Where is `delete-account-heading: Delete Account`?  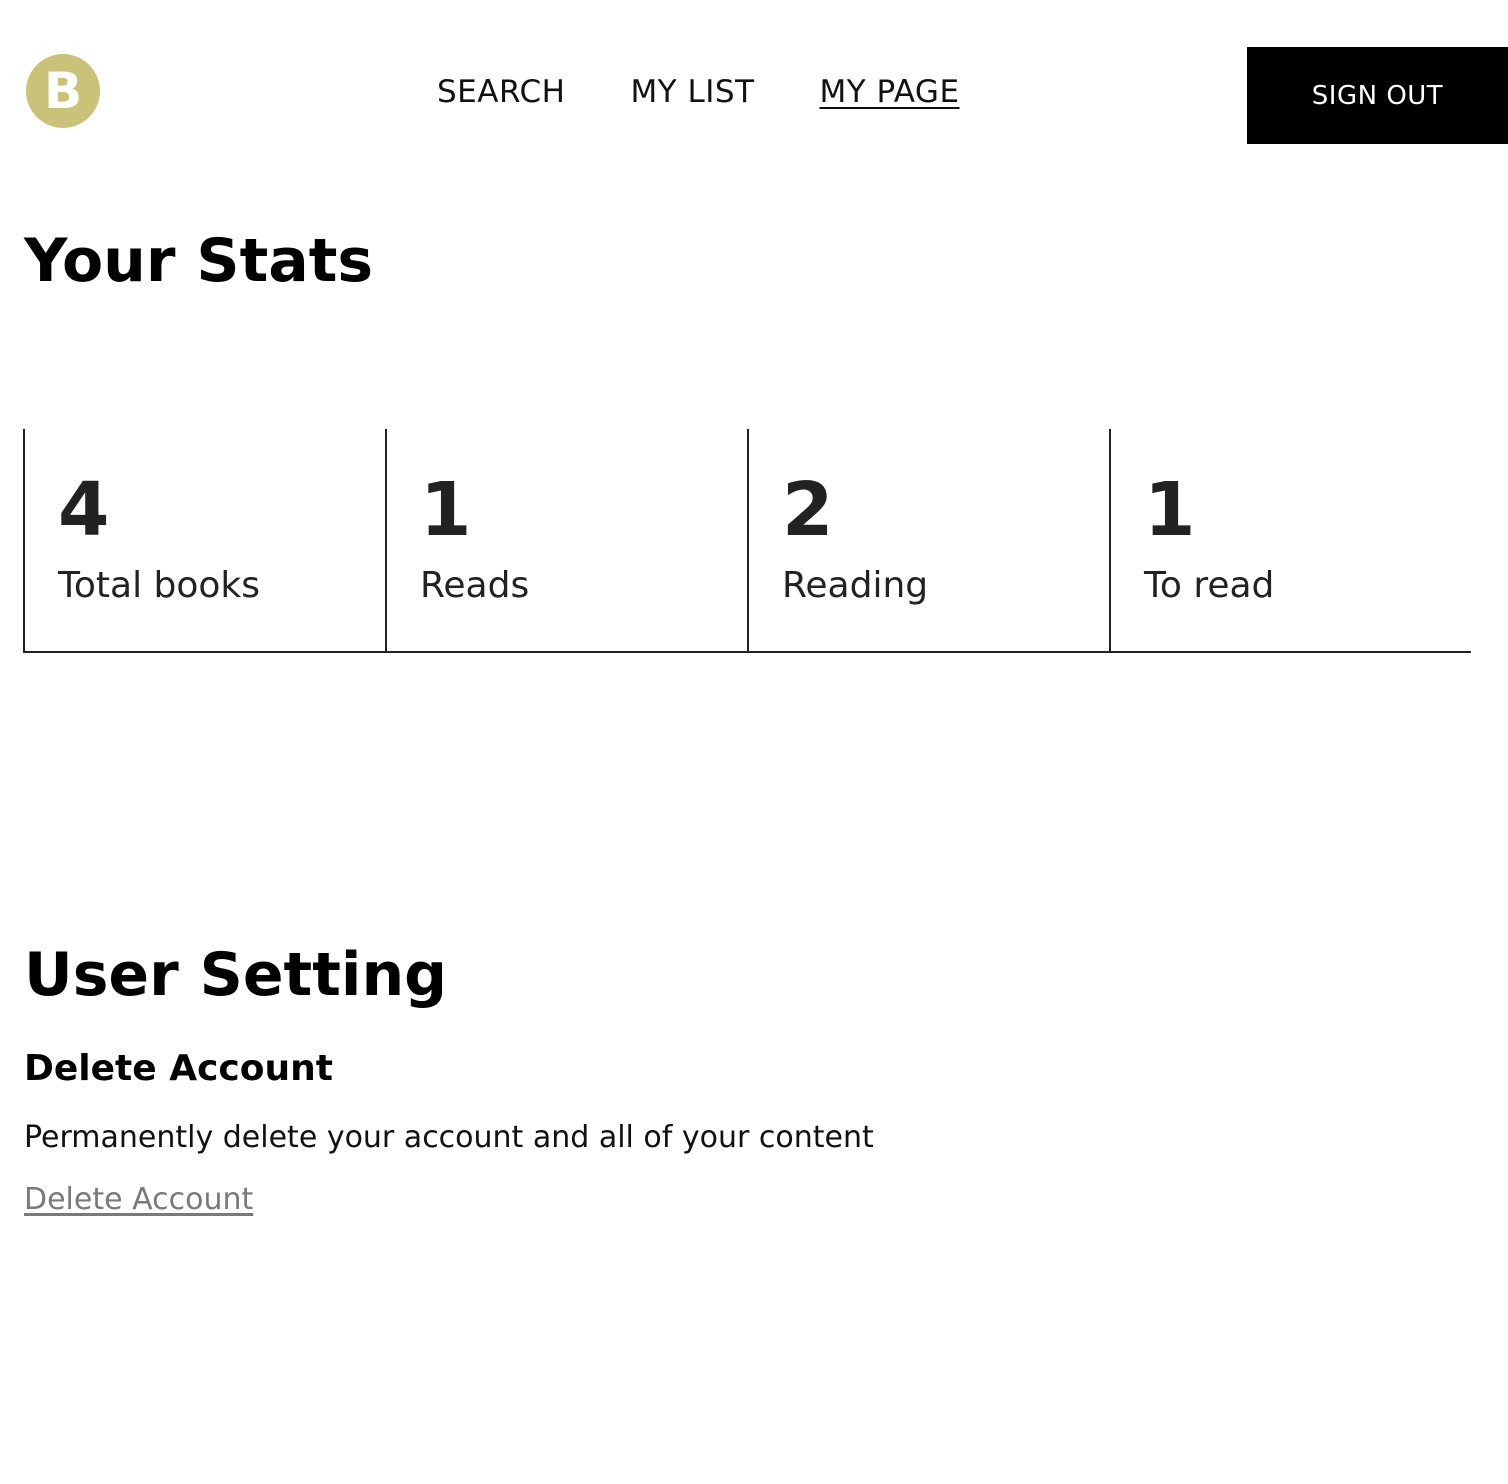
delete-account-heading: Delete Account is located at coordinates (178, 1068).